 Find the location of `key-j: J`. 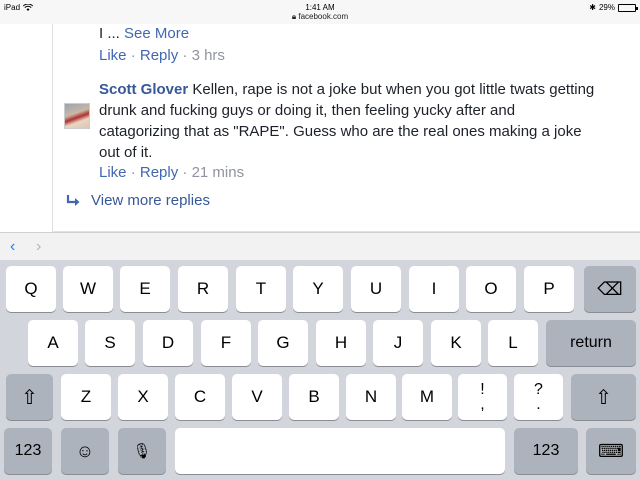

key-j: J is located at coordinates (398, 343).